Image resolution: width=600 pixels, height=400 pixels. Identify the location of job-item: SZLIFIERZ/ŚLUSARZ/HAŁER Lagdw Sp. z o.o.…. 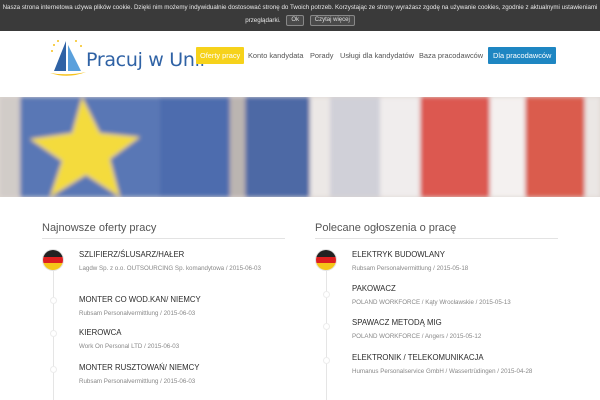
(199, 261).